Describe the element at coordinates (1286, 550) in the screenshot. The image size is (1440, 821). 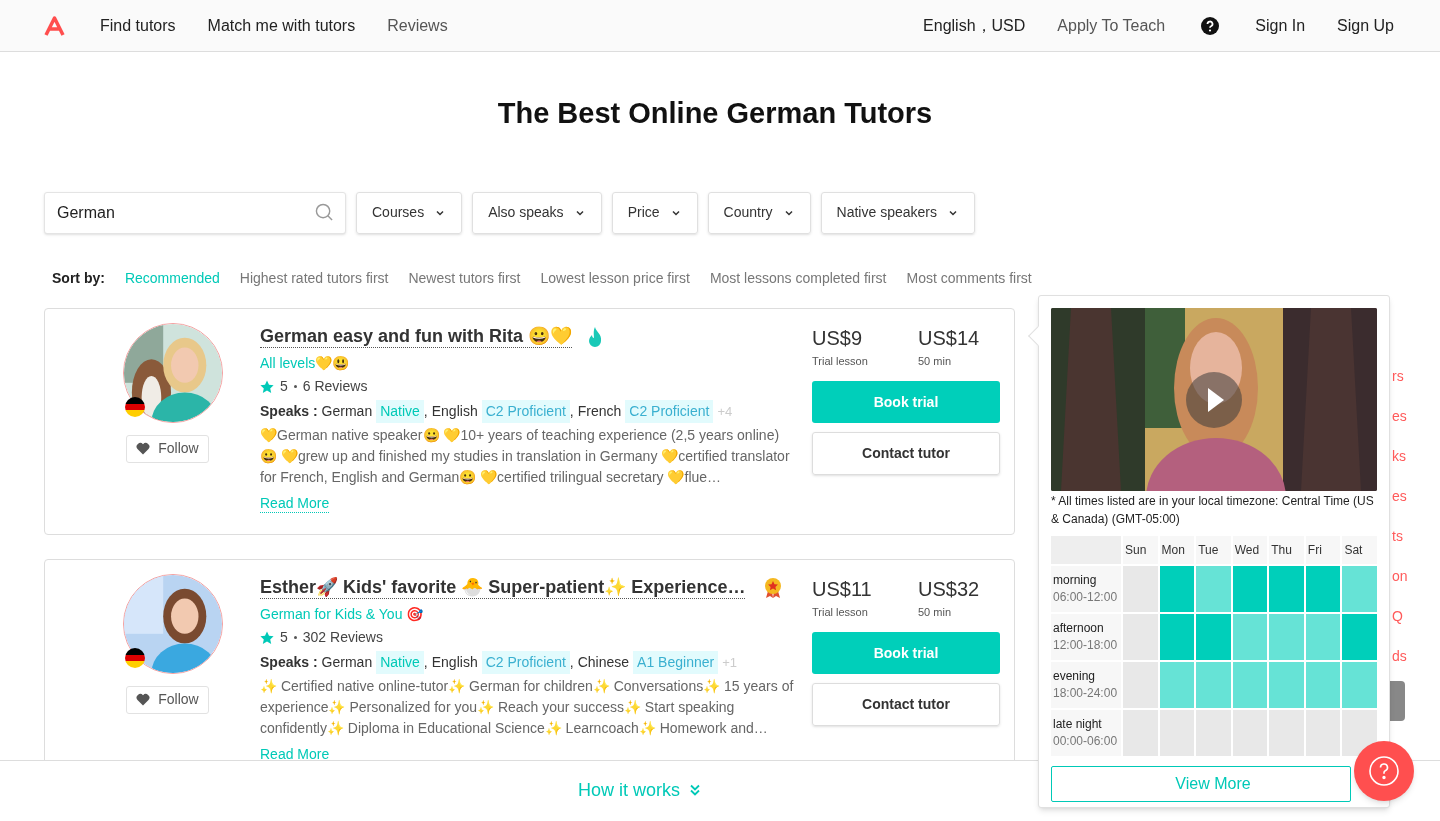
I see `day-header: Thu` at that location.